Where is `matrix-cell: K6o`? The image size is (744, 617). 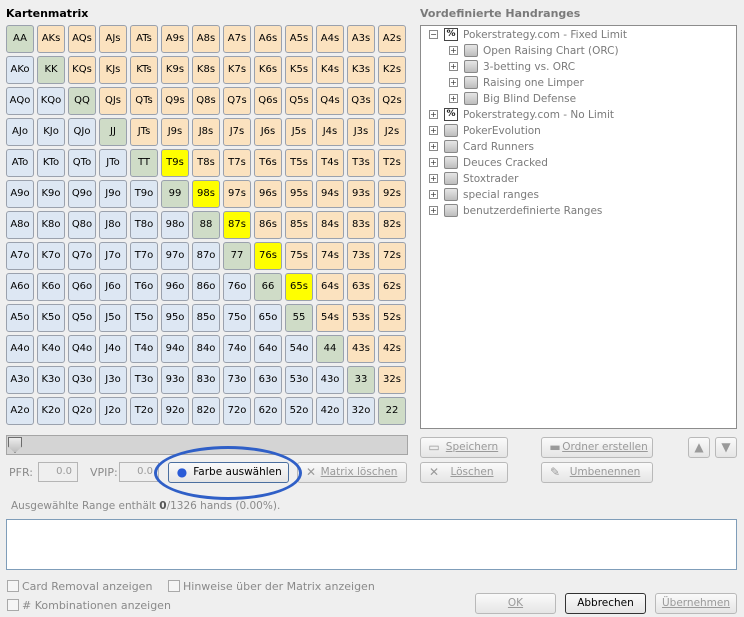 matrix-cell: K6o is located at coordinates (51, 287).